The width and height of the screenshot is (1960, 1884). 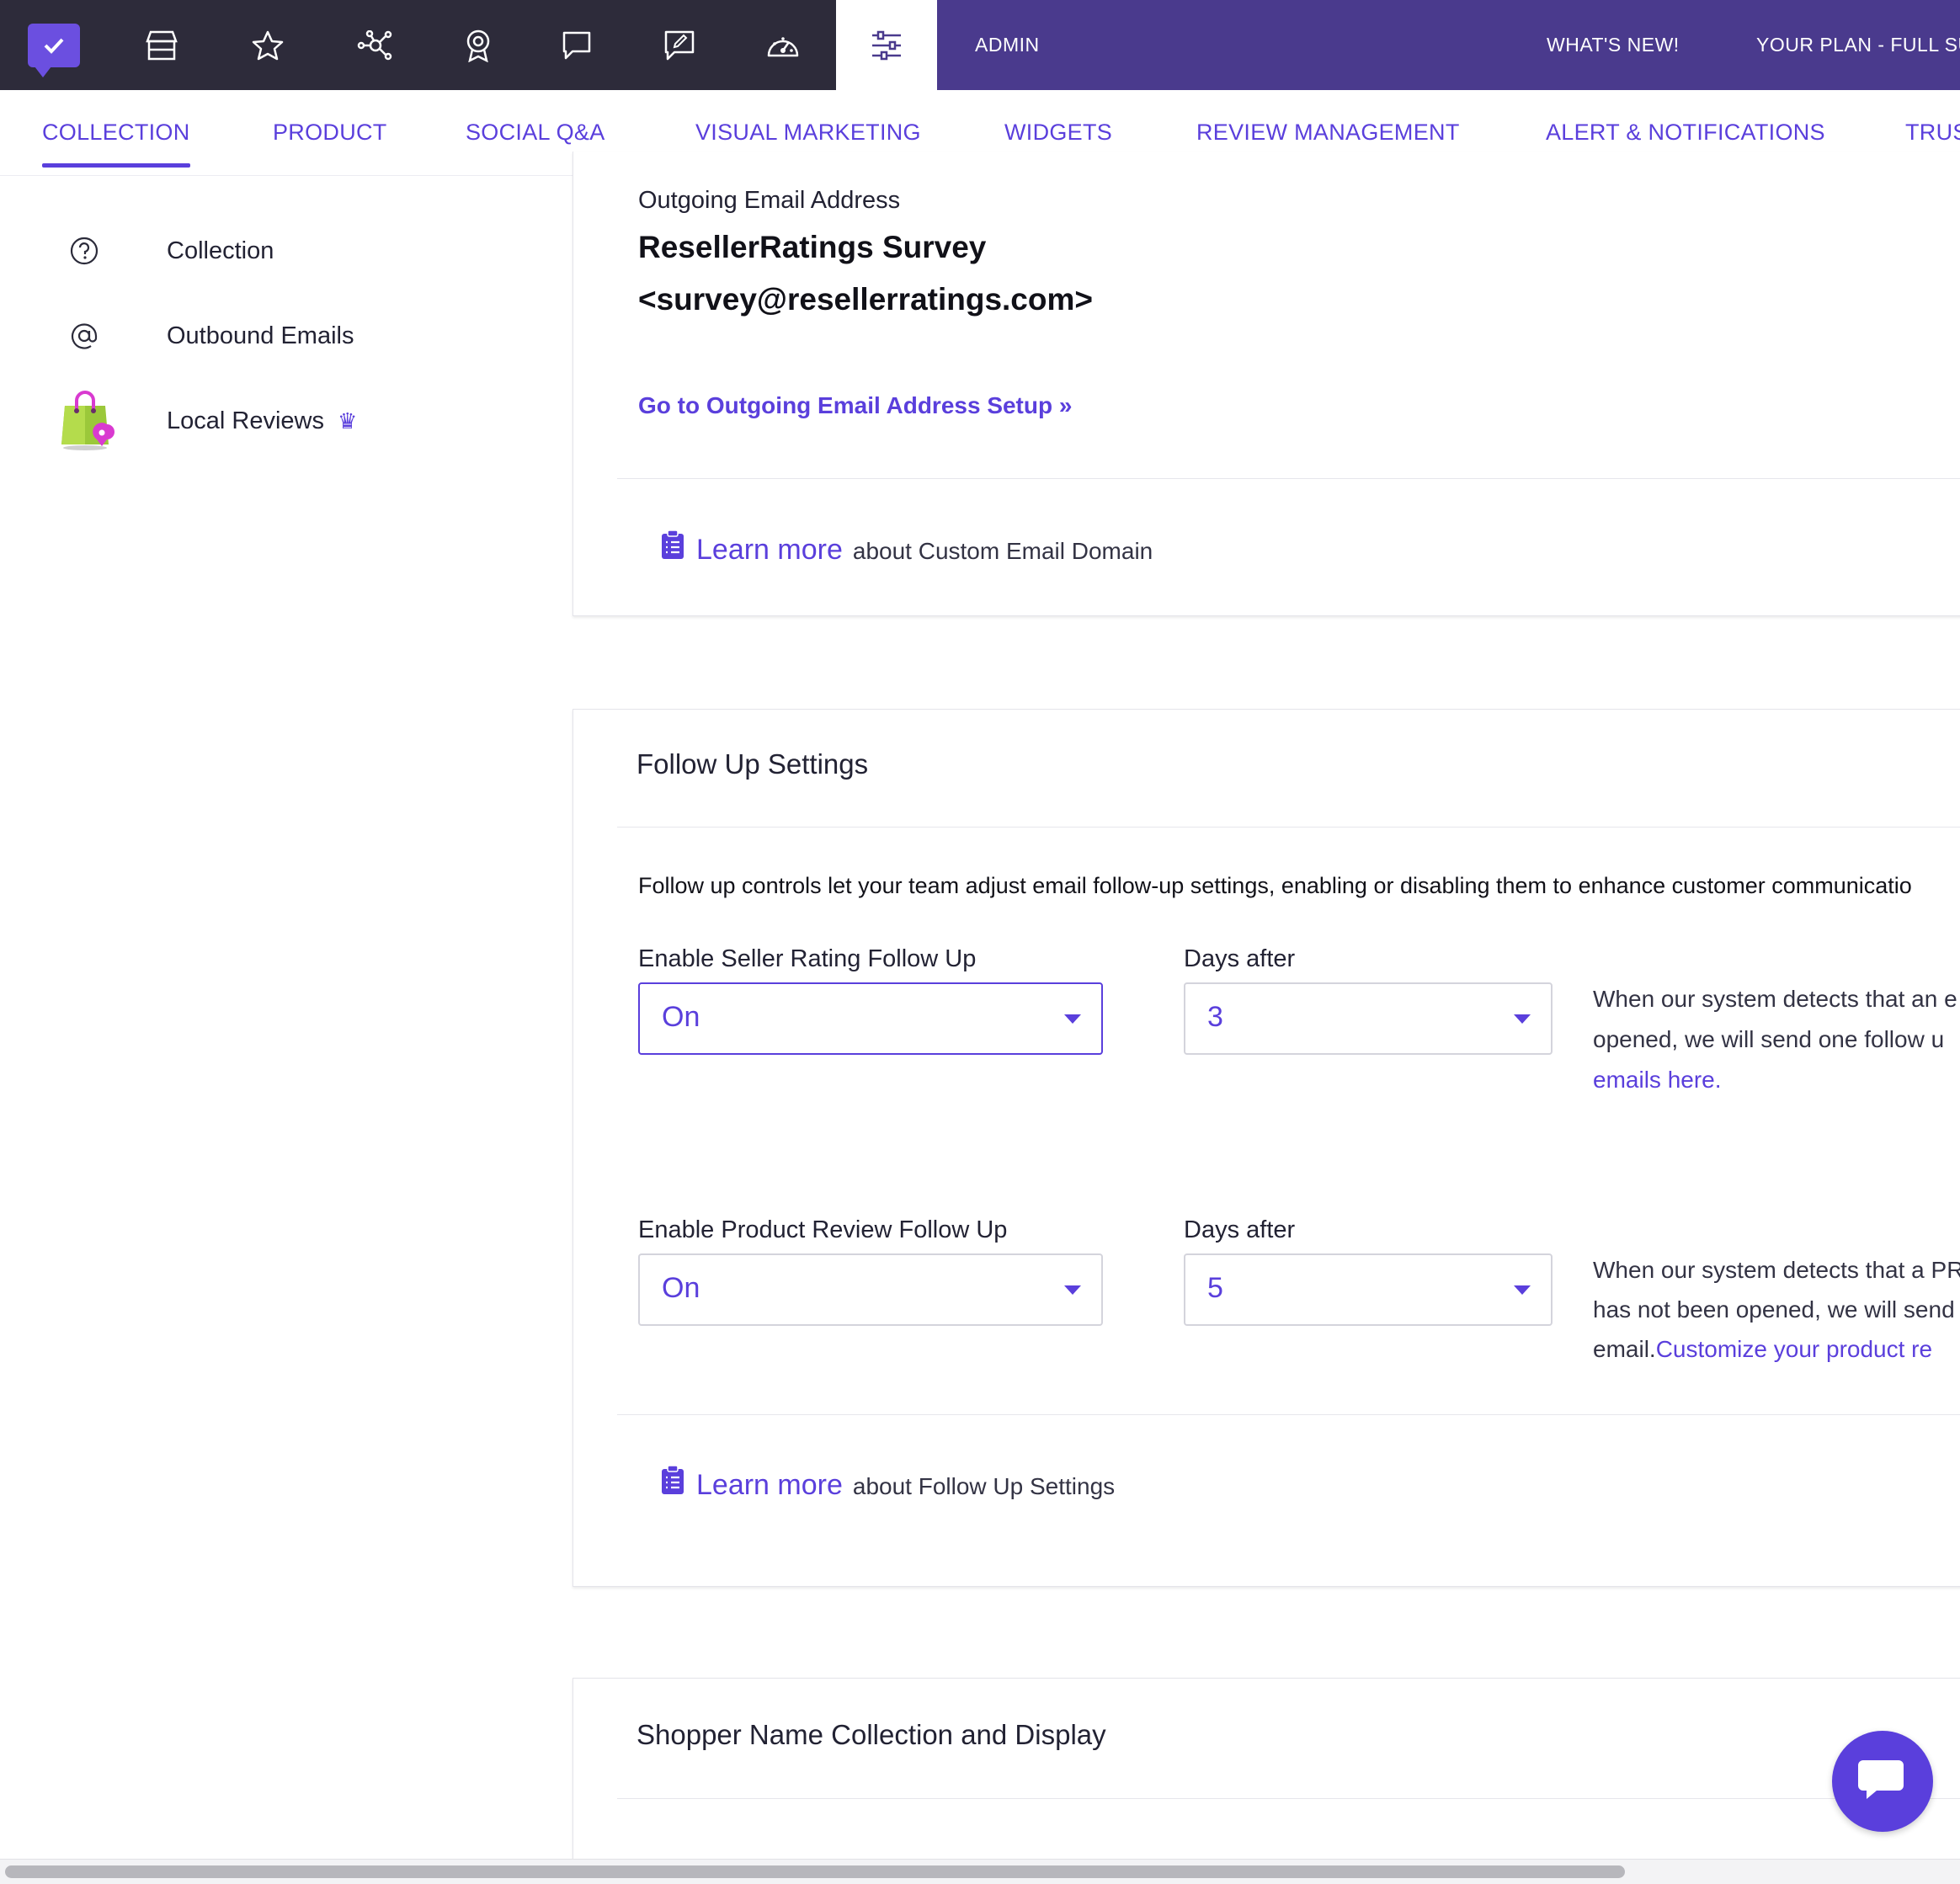 What do you see at coordinates (162, 45) in the screenshot?
I see `store-icon` at bounding box center [162, 45].